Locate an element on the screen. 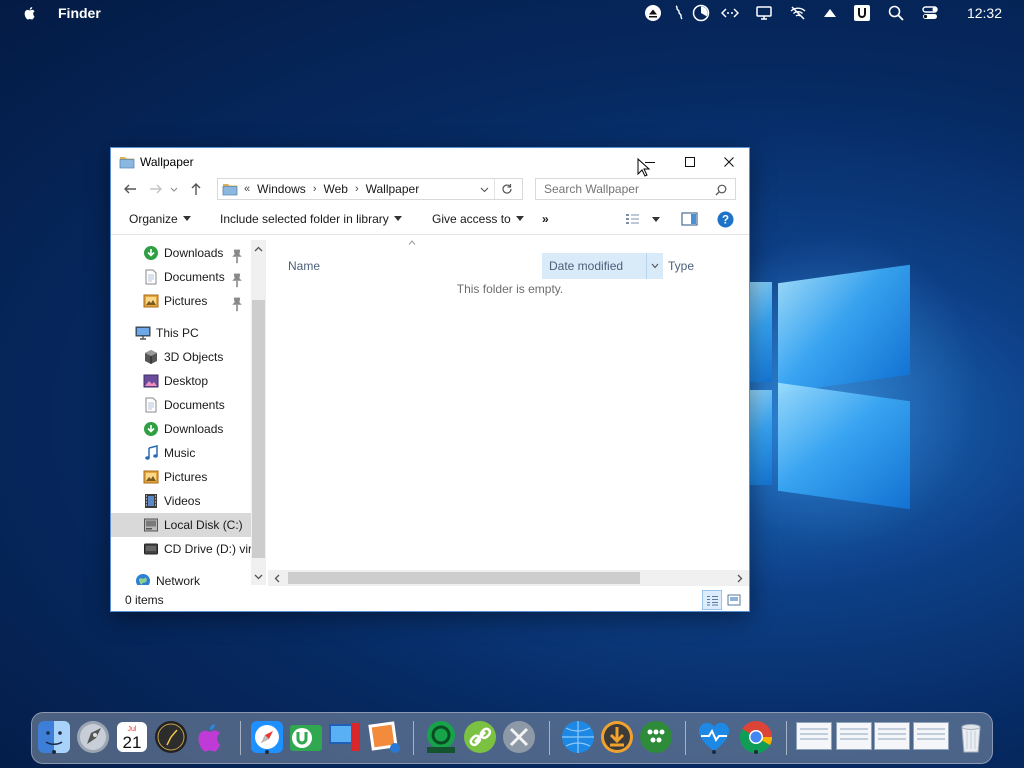 Image resolution: width=1024 pixels, height=768 pixels. nav-music: Music is located at coordinates (181, 453).